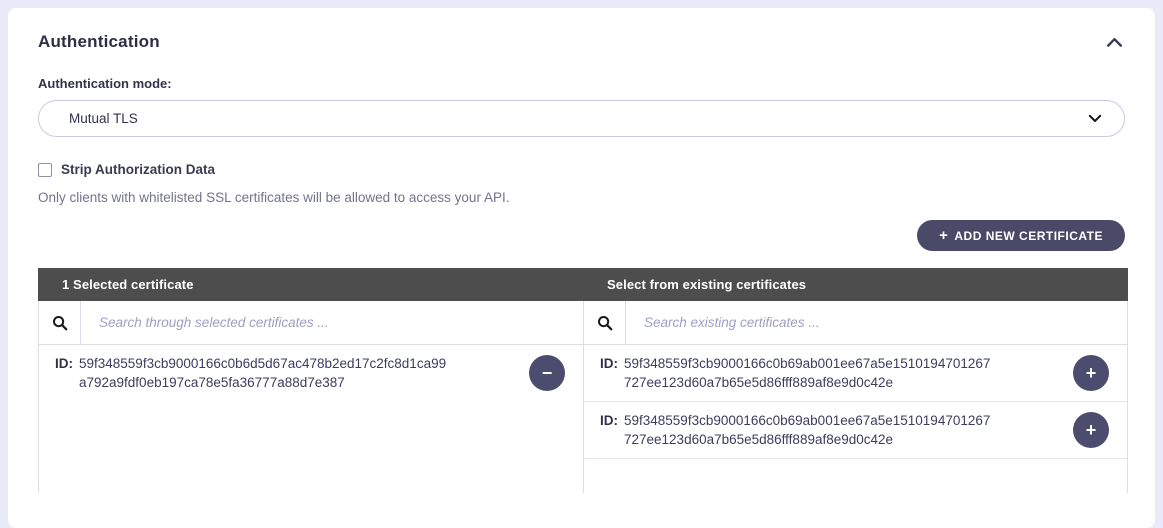  I want to click on existing-certificates-search-row, so click(855, 323).